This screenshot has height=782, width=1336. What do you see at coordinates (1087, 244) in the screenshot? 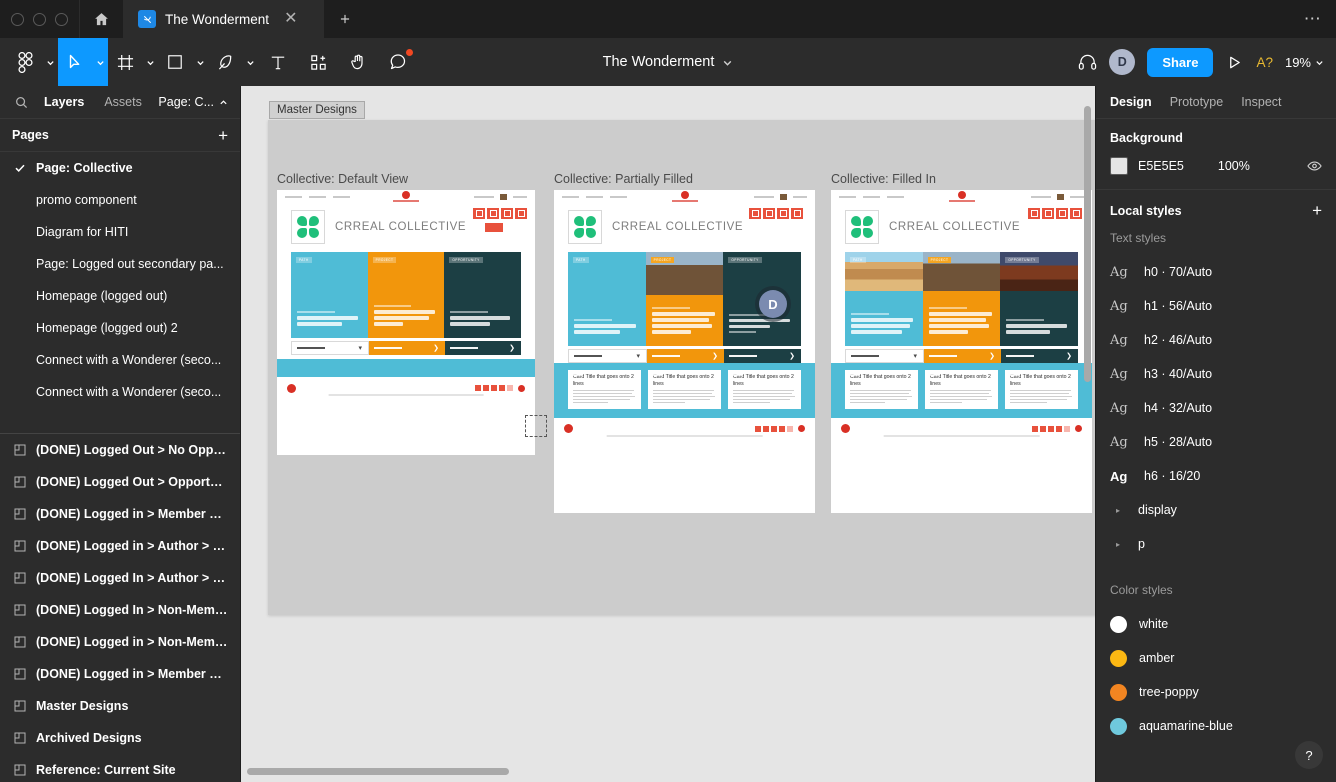
I see `canvas-vertical-scrollbar` at bounding box center [1087, 244].